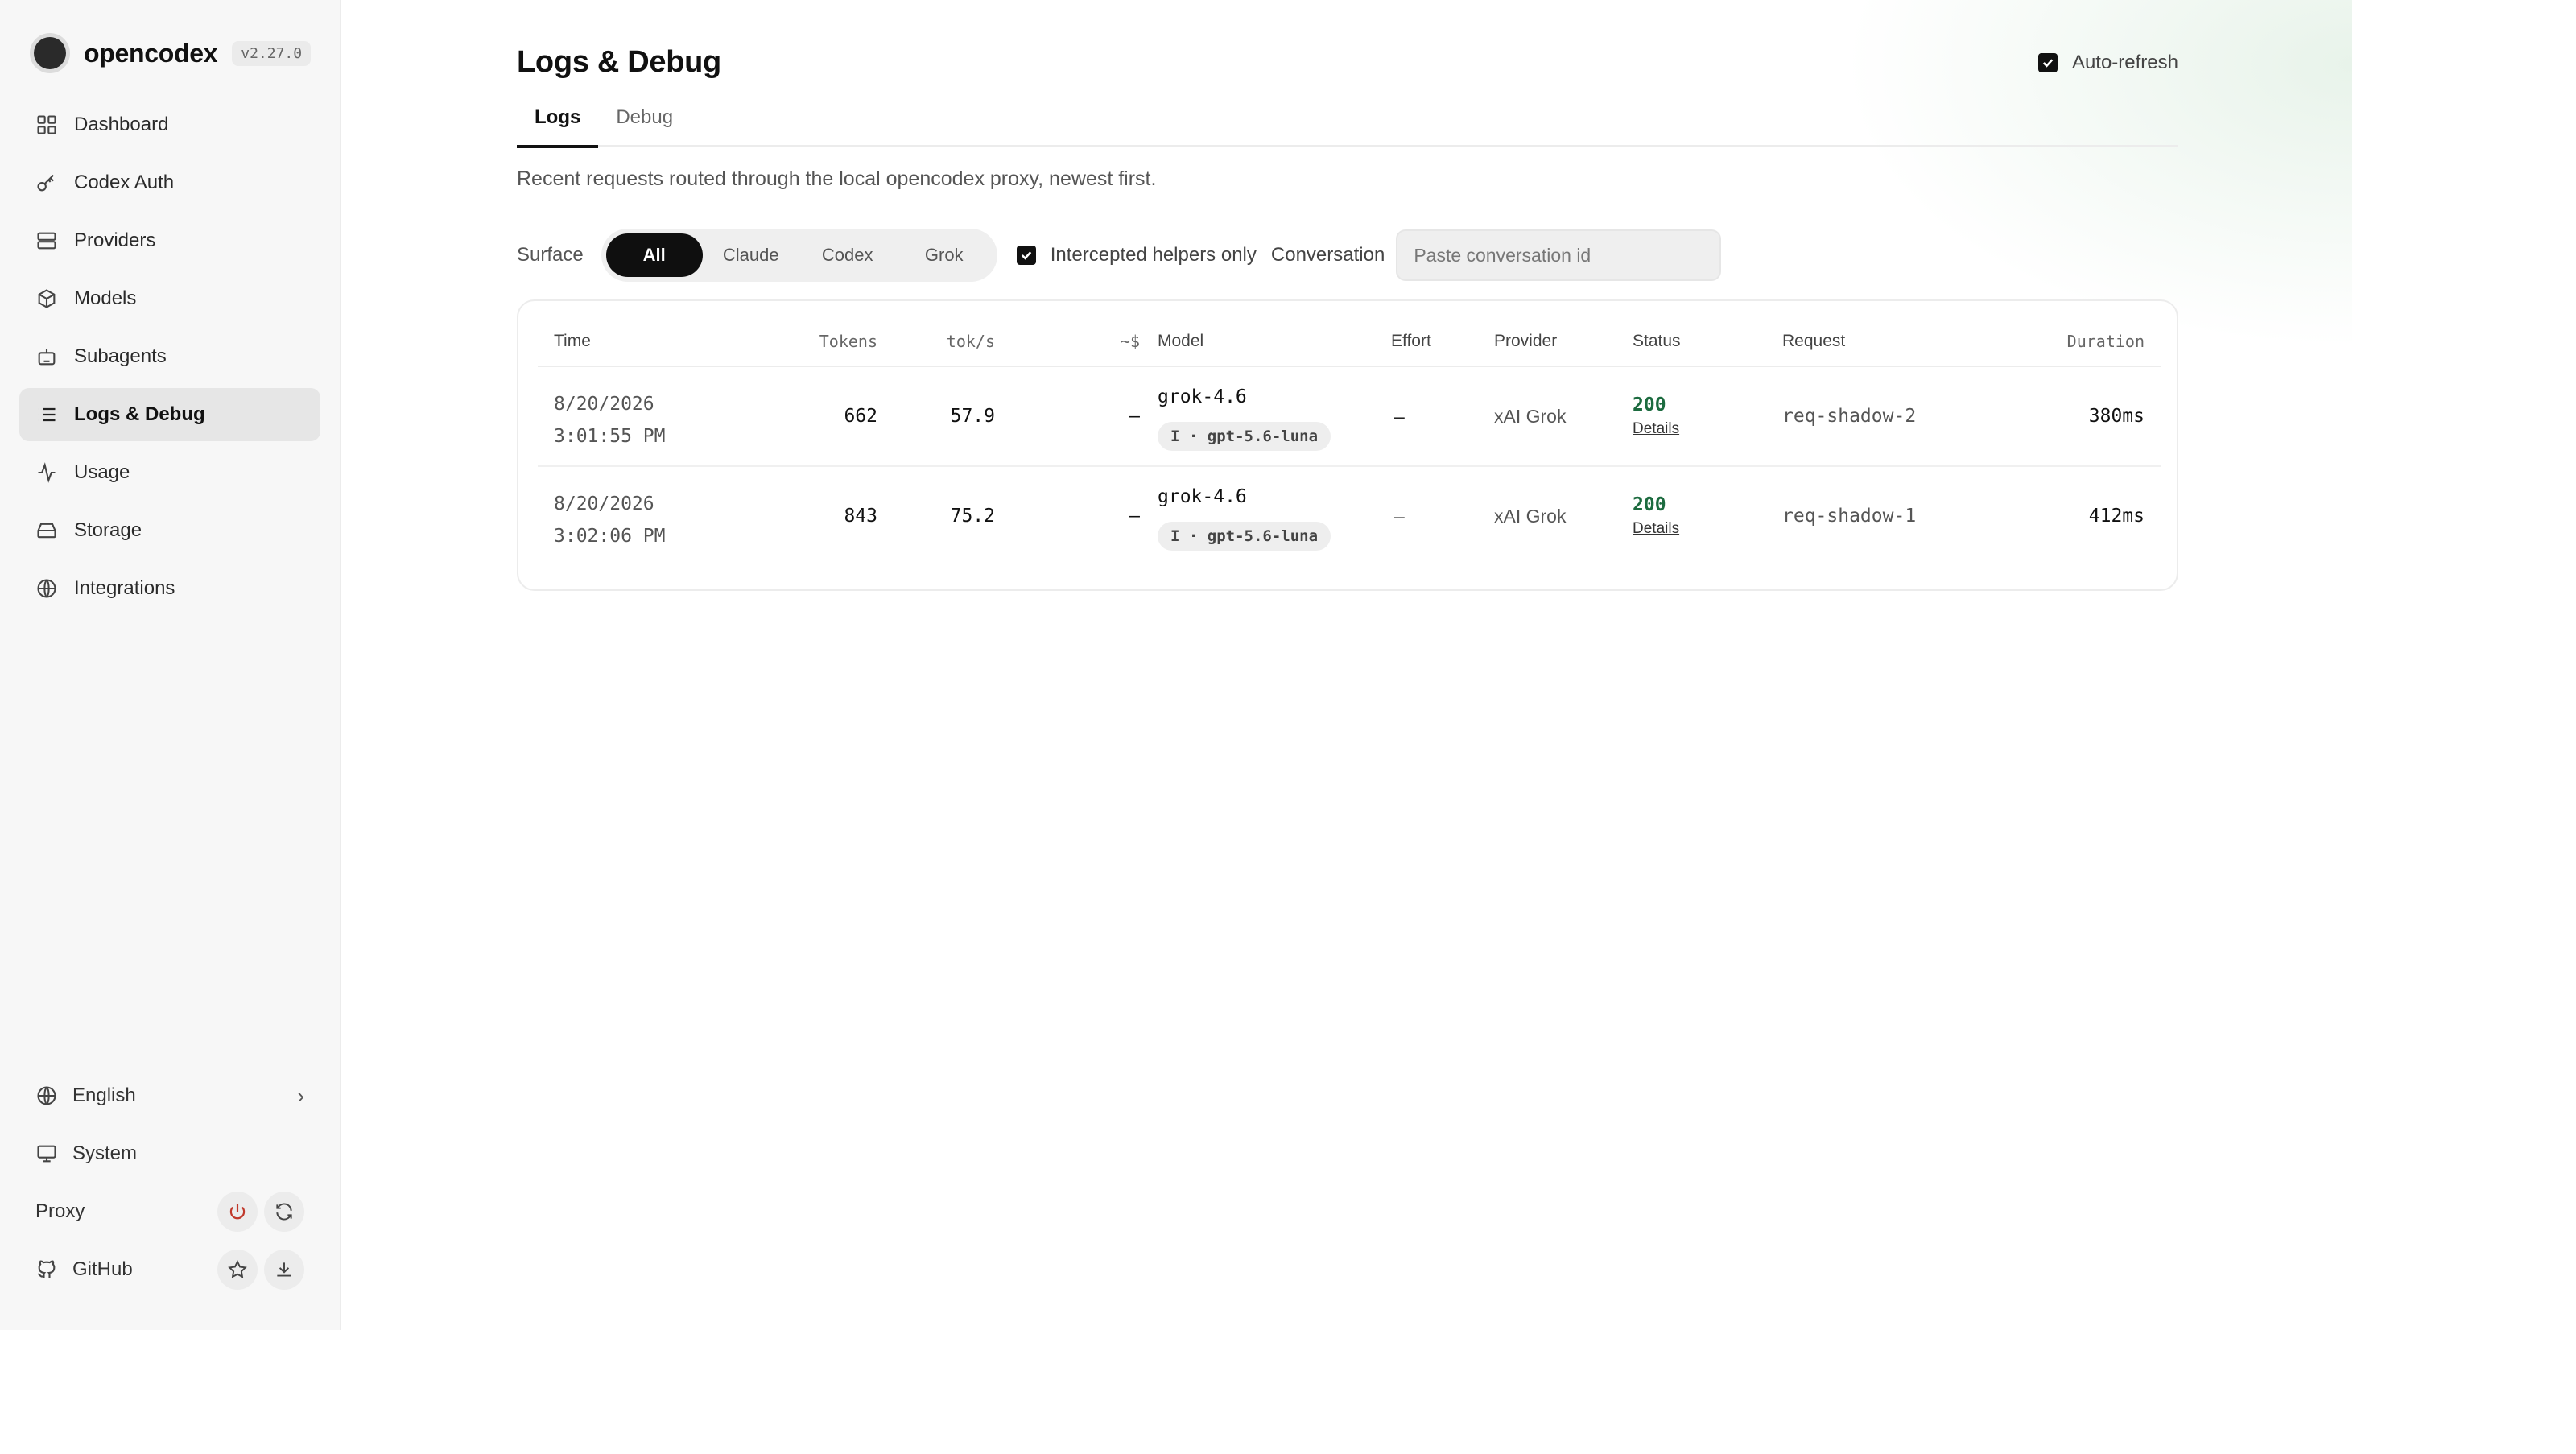 The image size is (2576, 1454). I want to click on theme-label: System, so click(105, 1153).